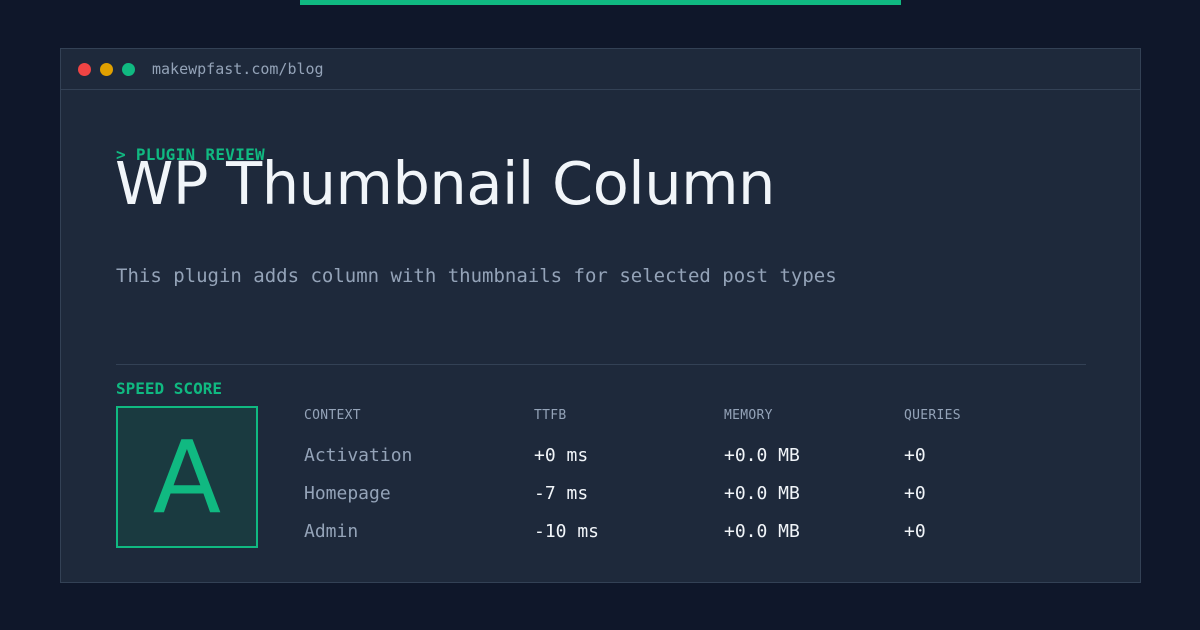 This screenshot has height=630, width=1200. I want to click on page-title: WP Thumbnail Column, so click(445, 183).